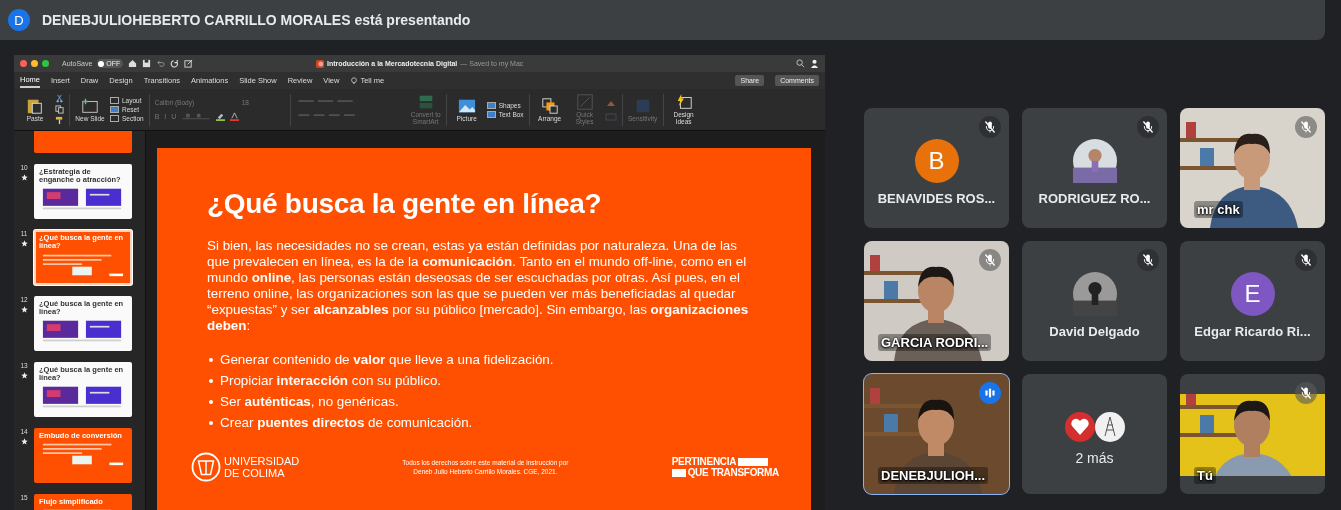 Image resolution: width=1341 pixels, height=510 pixels. Describe the element at coordinates (59, 120) in the screenshot. I see `brush-icon` at that location.